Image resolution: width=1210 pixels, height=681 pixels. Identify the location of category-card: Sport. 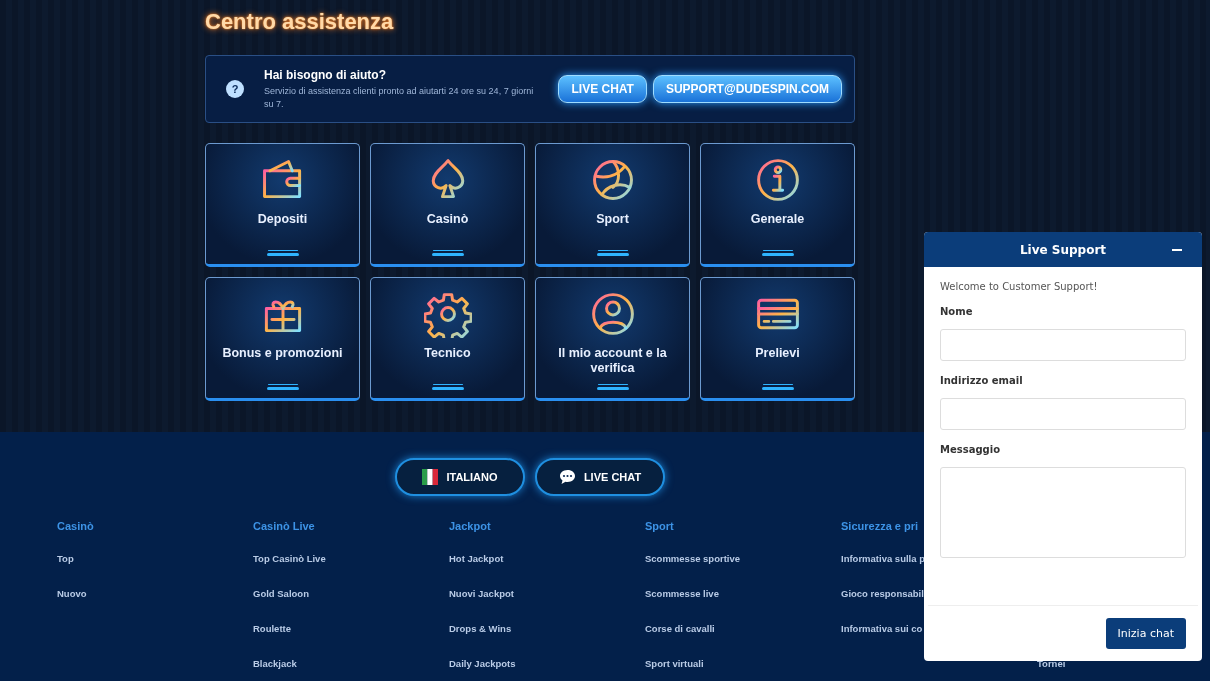
(612, 205).